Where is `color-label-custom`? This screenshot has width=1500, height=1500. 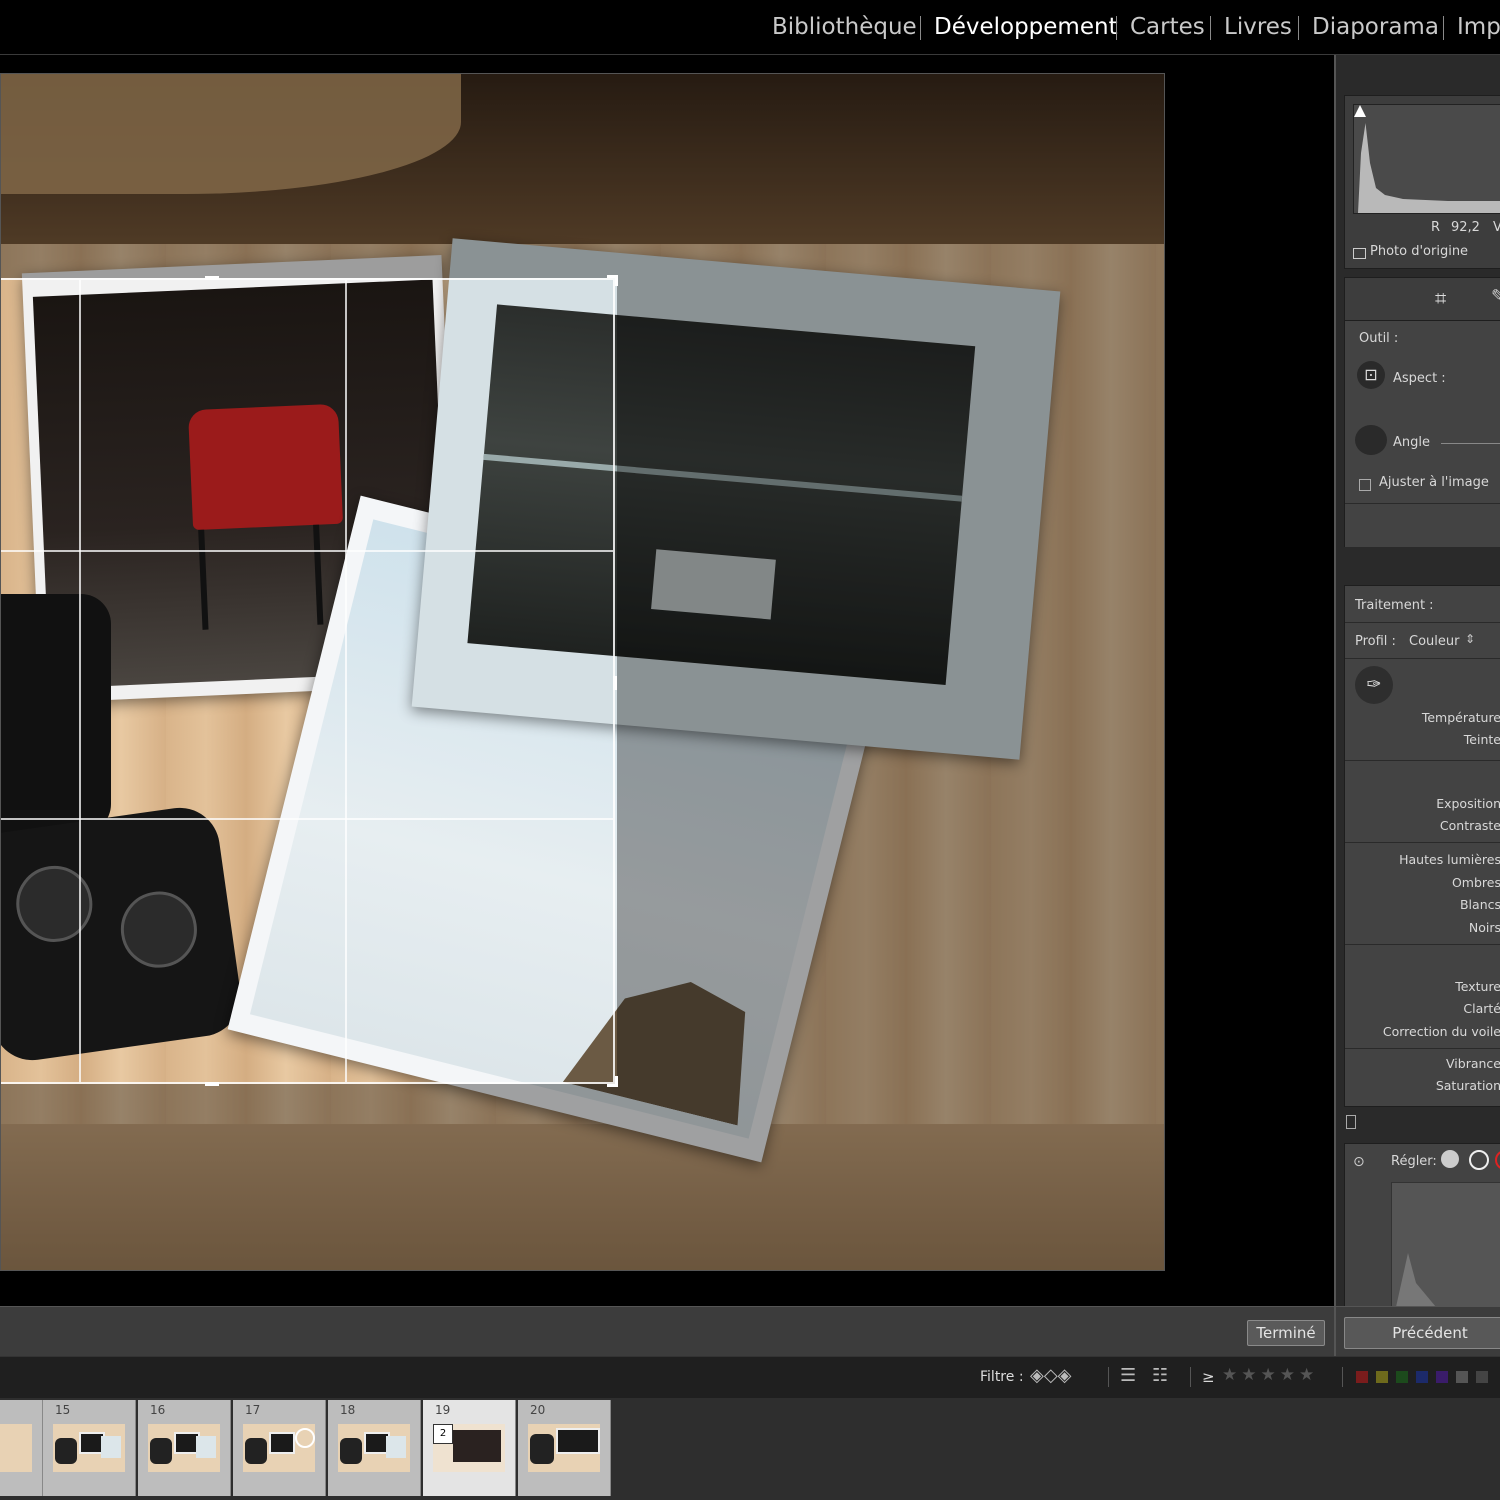 color-label-custom is located at coordinates (1462, 1377).